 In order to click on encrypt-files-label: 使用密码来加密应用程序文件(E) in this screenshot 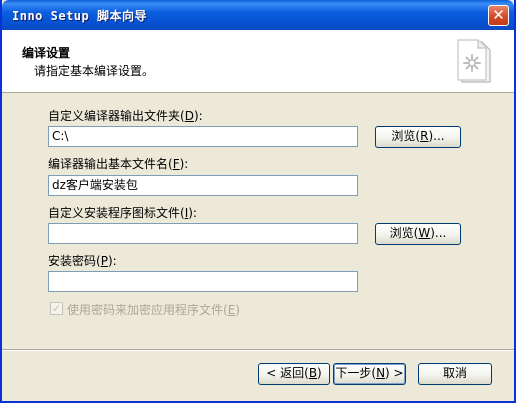, I will do `click(153, 310)`.